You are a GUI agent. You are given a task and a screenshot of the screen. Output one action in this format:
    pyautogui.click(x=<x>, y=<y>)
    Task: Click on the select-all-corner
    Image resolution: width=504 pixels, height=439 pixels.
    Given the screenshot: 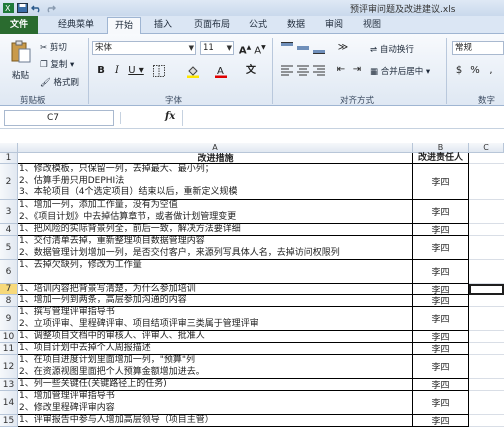 What is the action you would take?
    pyautogui.click(x=9, y=148)
    